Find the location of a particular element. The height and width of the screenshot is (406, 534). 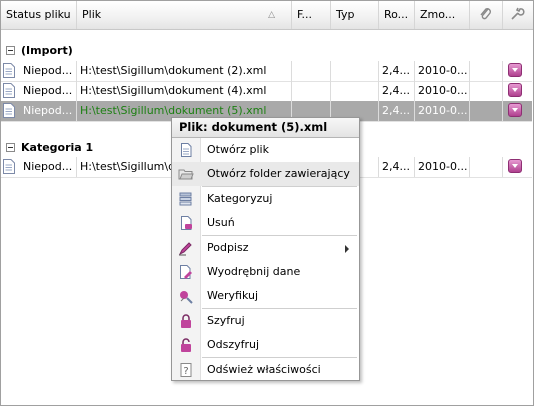

verify-icon is located at coordinates (186, 297).